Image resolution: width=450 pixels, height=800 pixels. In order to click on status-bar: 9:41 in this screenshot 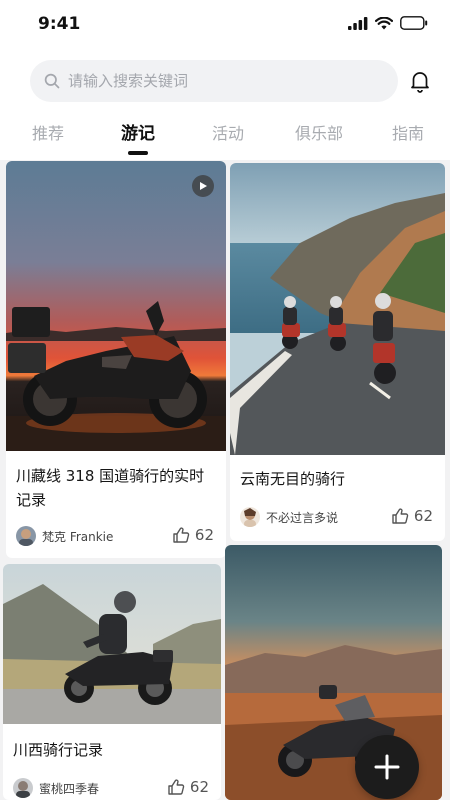, I will do `click(225, 24)`.